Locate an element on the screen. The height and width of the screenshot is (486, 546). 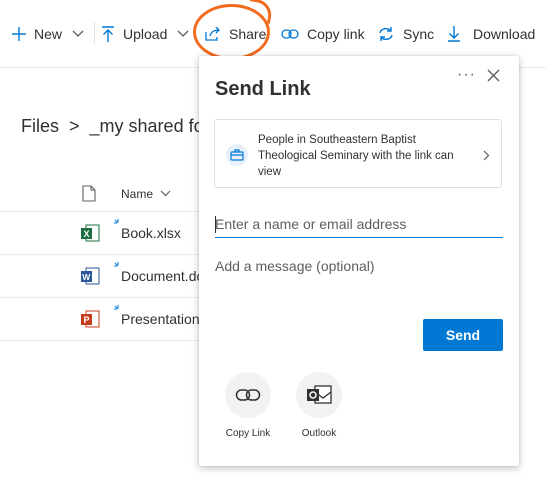
toolbar-divider is located at coordinates (94, 33).